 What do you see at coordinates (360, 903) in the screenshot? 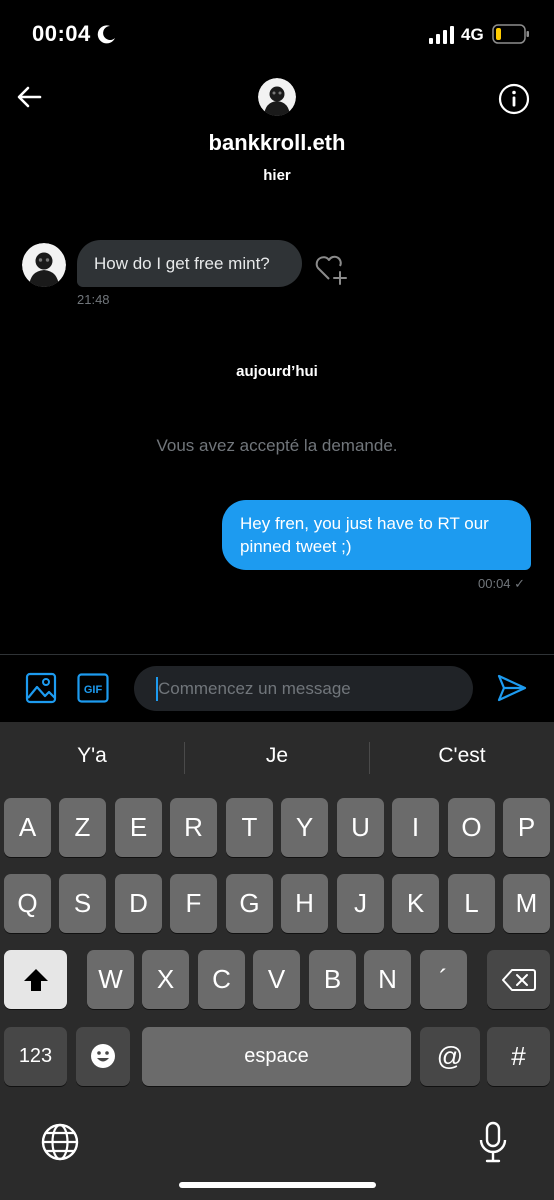
I see `key-j: J` at bounding box center [360, 903].